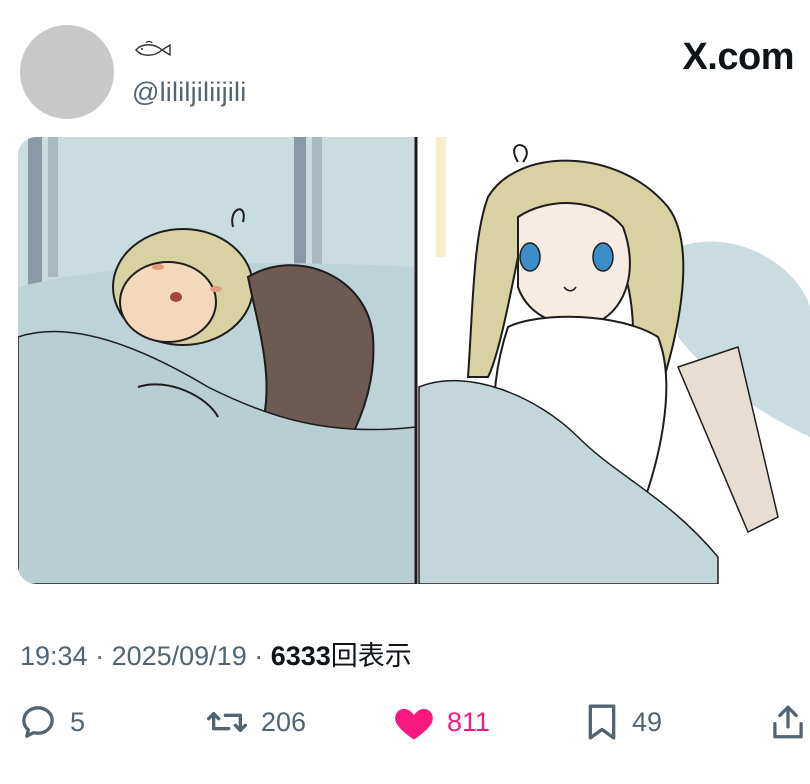  What do you see at coordinates (414, 724) in the screenshot?
I see `heart-icon` at bounding box center [414, 724].